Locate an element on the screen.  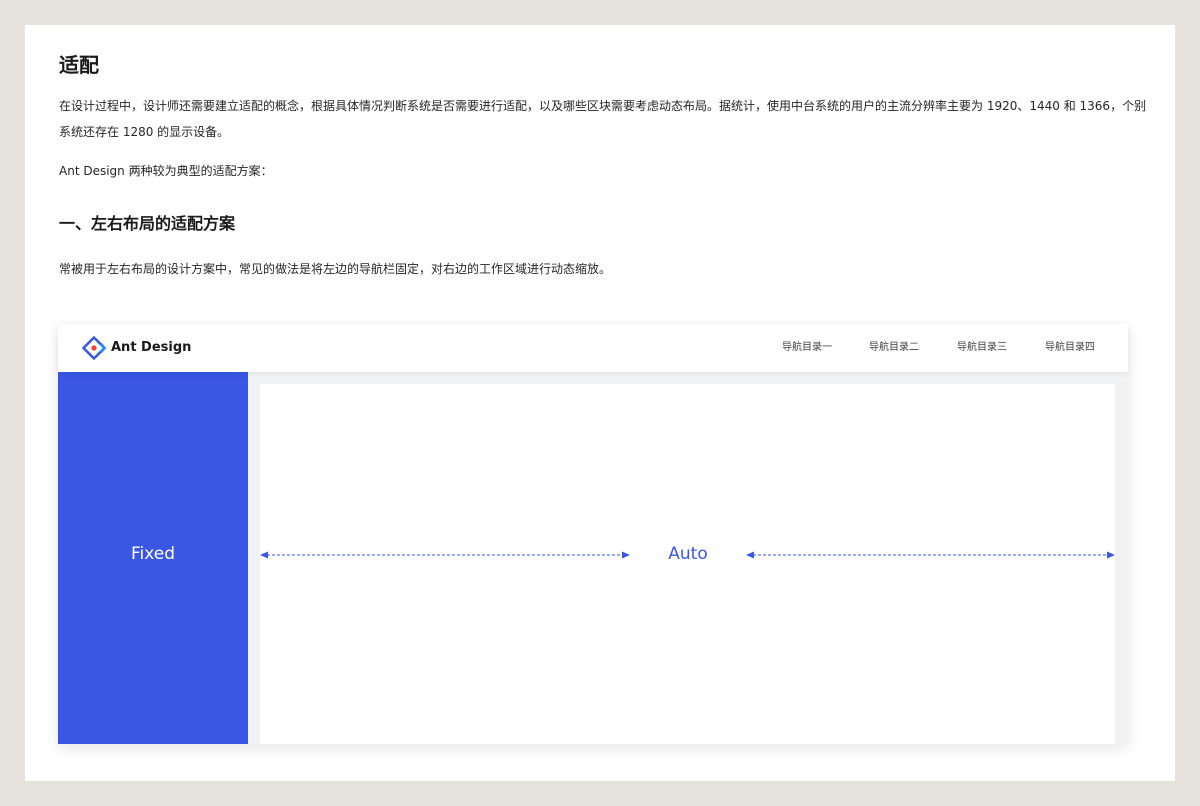
nav-item-4: 导航目录四 is located at coordinates (1070, 348).